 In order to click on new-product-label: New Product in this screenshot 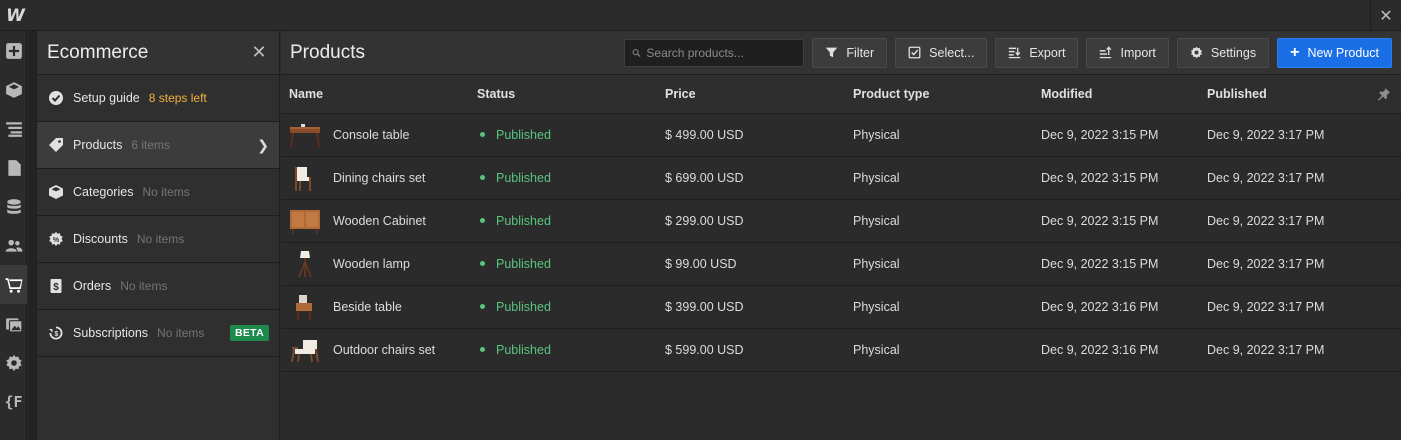, I will do `click(1343, 52)`.